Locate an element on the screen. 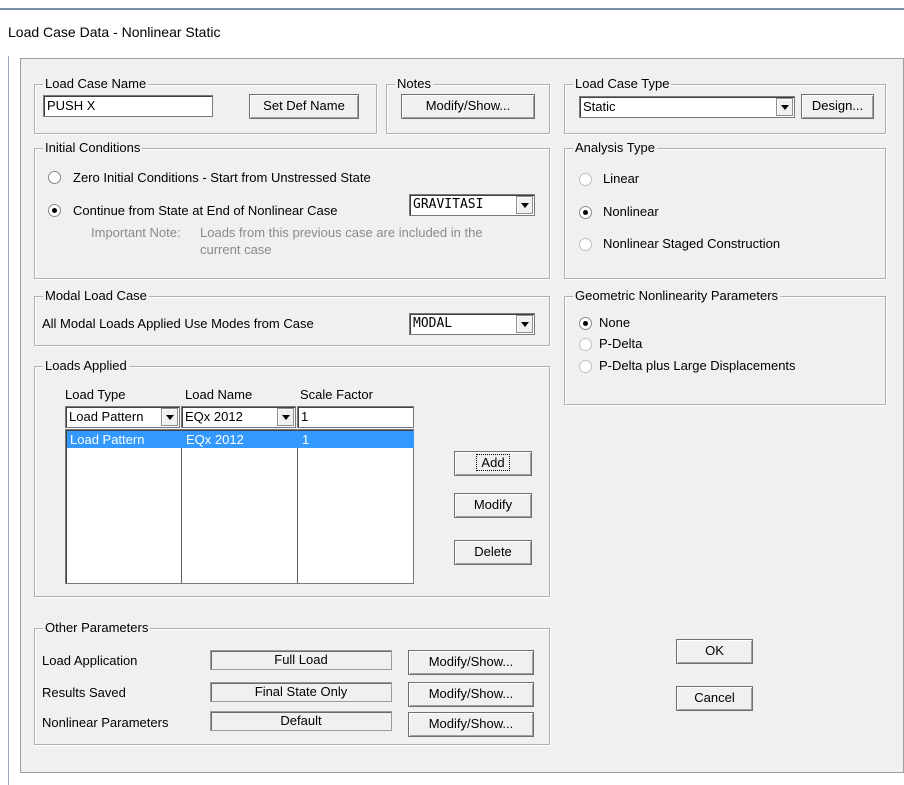 This screenshot has height=785, width=904. modify-button: Modify is located at coordinates (493, 505).